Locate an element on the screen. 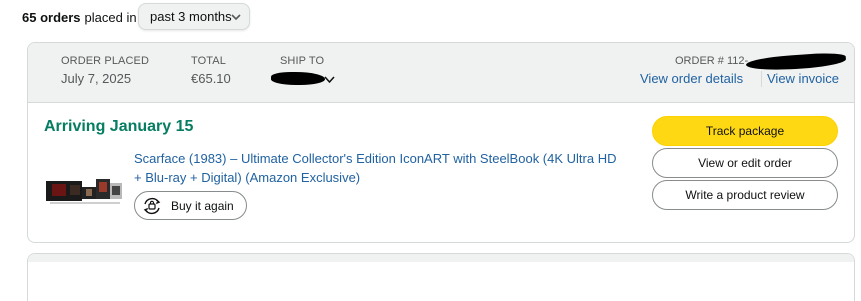  next-order-header is located at coordinates (441, 258).